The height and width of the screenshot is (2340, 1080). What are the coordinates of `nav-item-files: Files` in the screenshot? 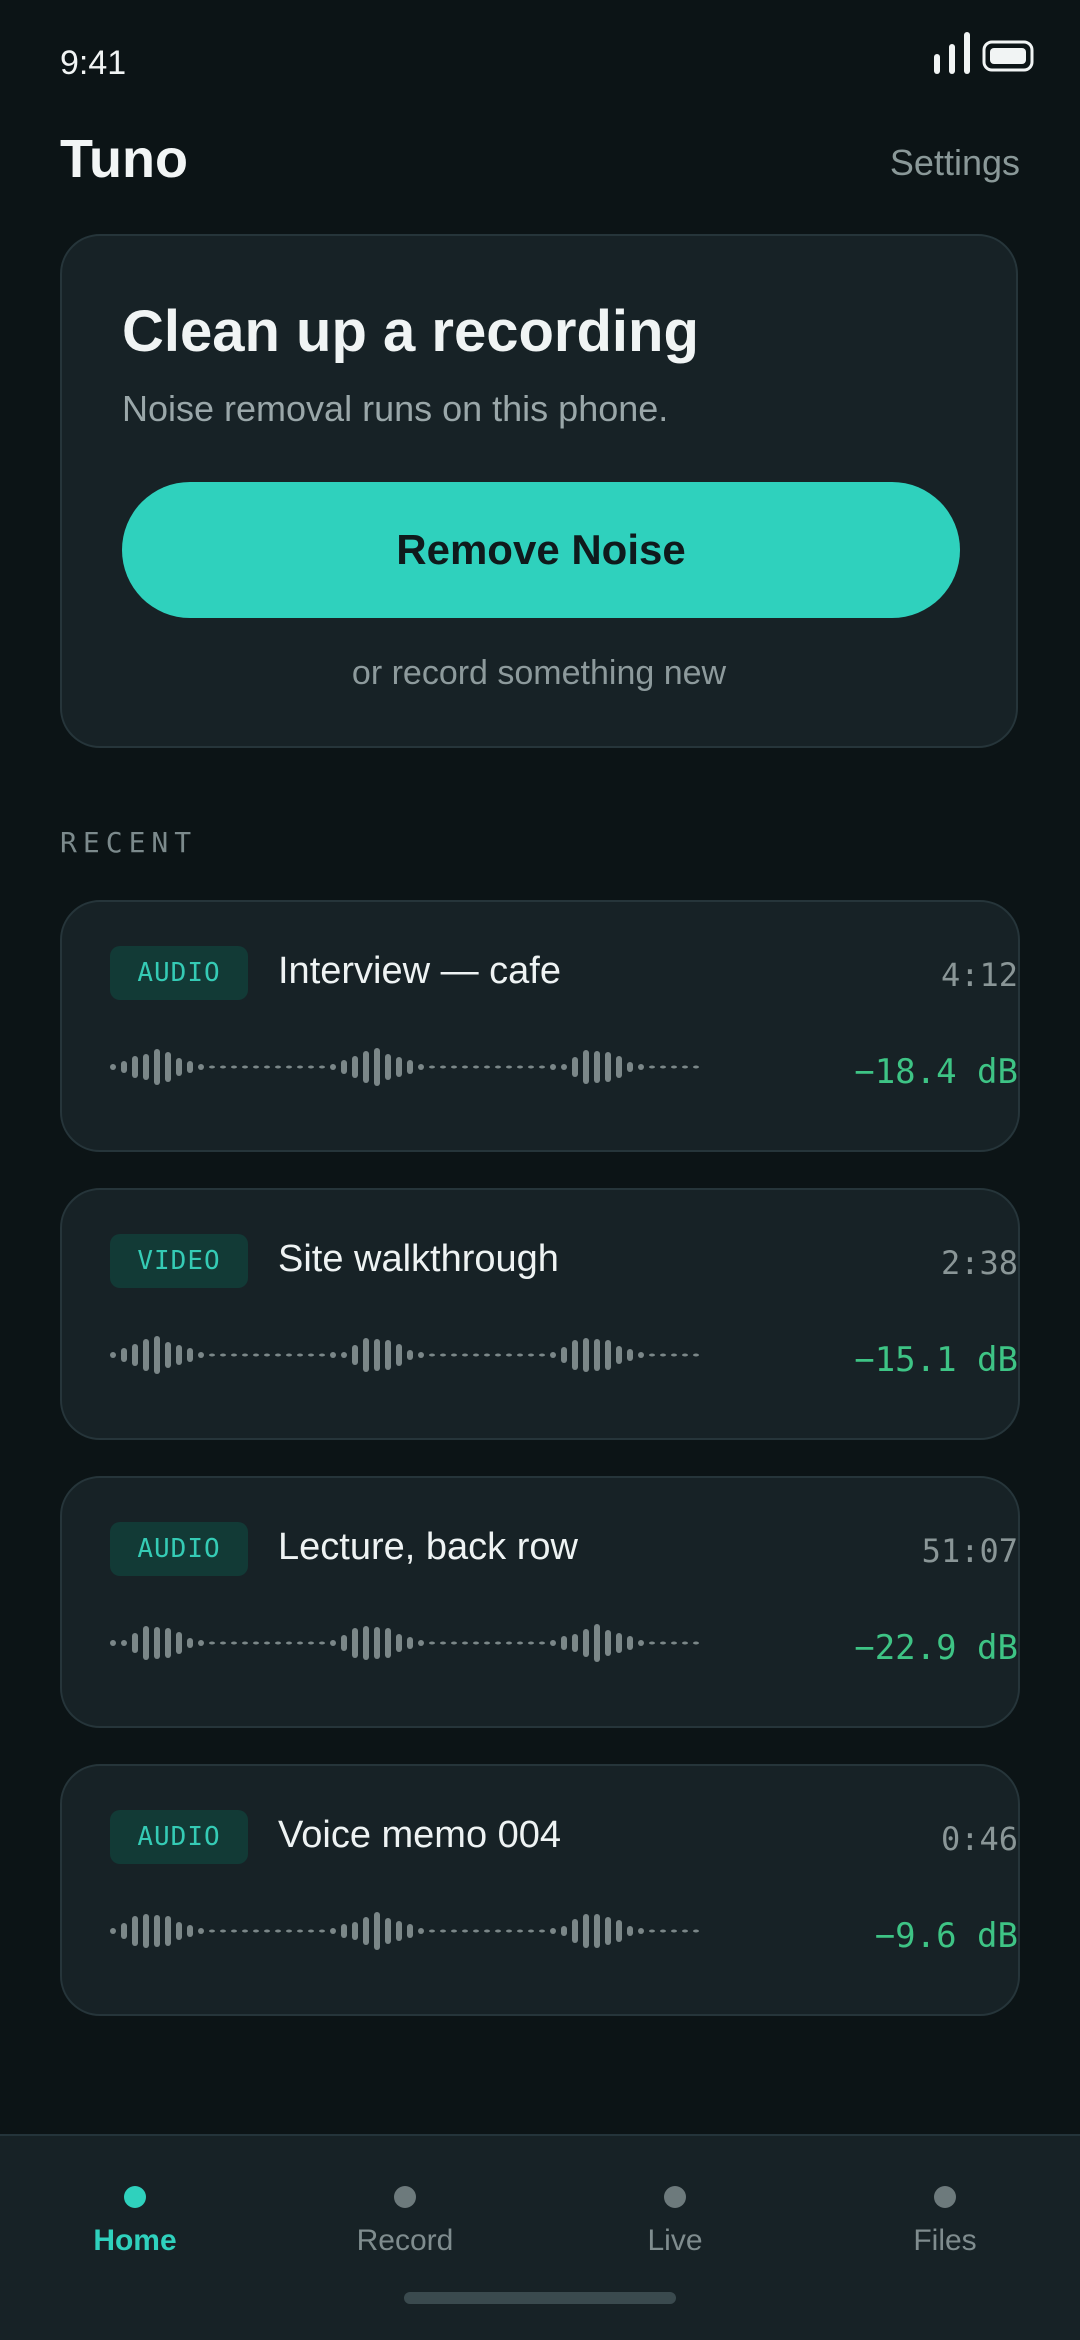 It's located at (945, 2222).